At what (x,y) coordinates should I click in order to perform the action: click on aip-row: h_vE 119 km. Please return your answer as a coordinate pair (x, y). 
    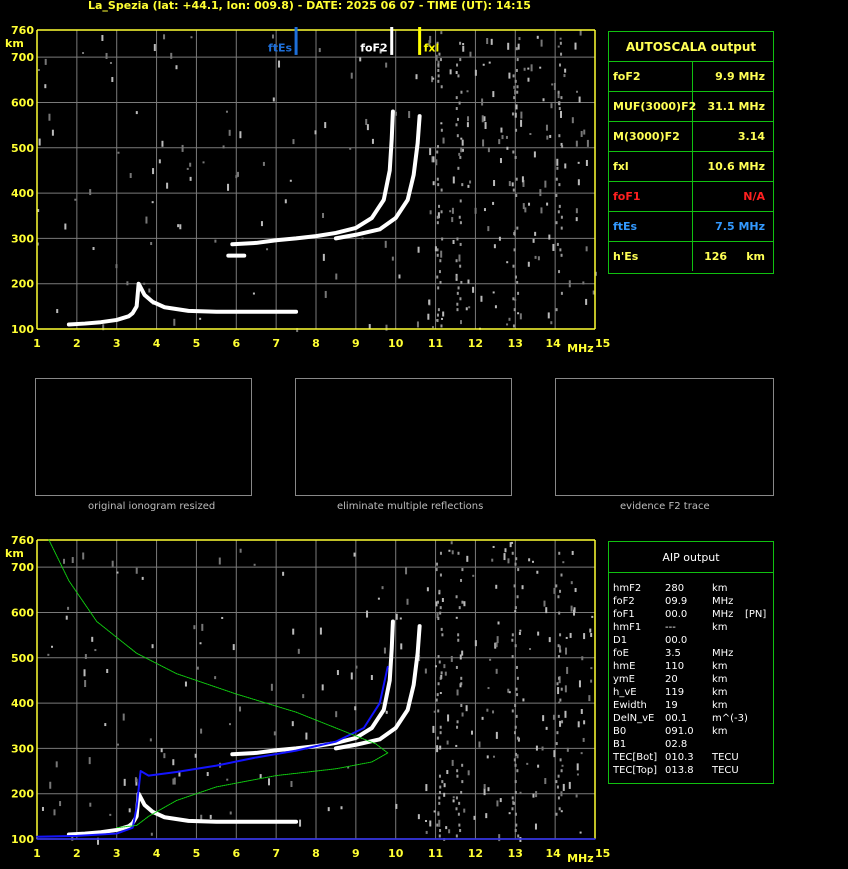
    Looking at the image, I should click on (693, 693).